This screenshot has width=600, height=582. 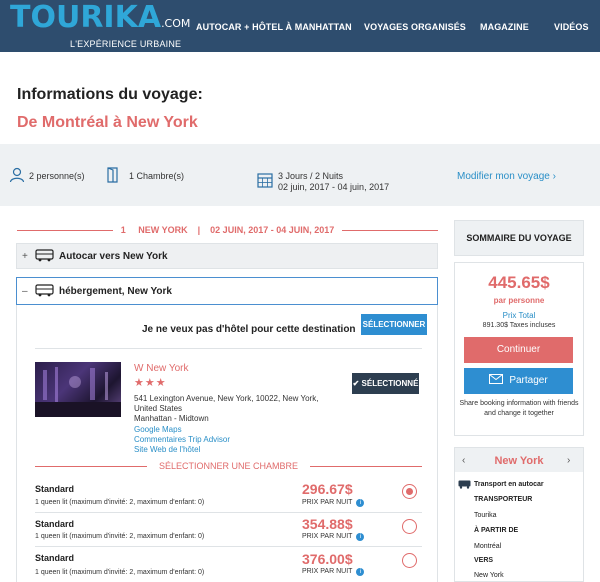 What do you see at coordinates (126, 44) in the screenshot?
I see `logo-tagline: L'EXPÉRIENCE URBAINE` at bounding box center [126, 44].